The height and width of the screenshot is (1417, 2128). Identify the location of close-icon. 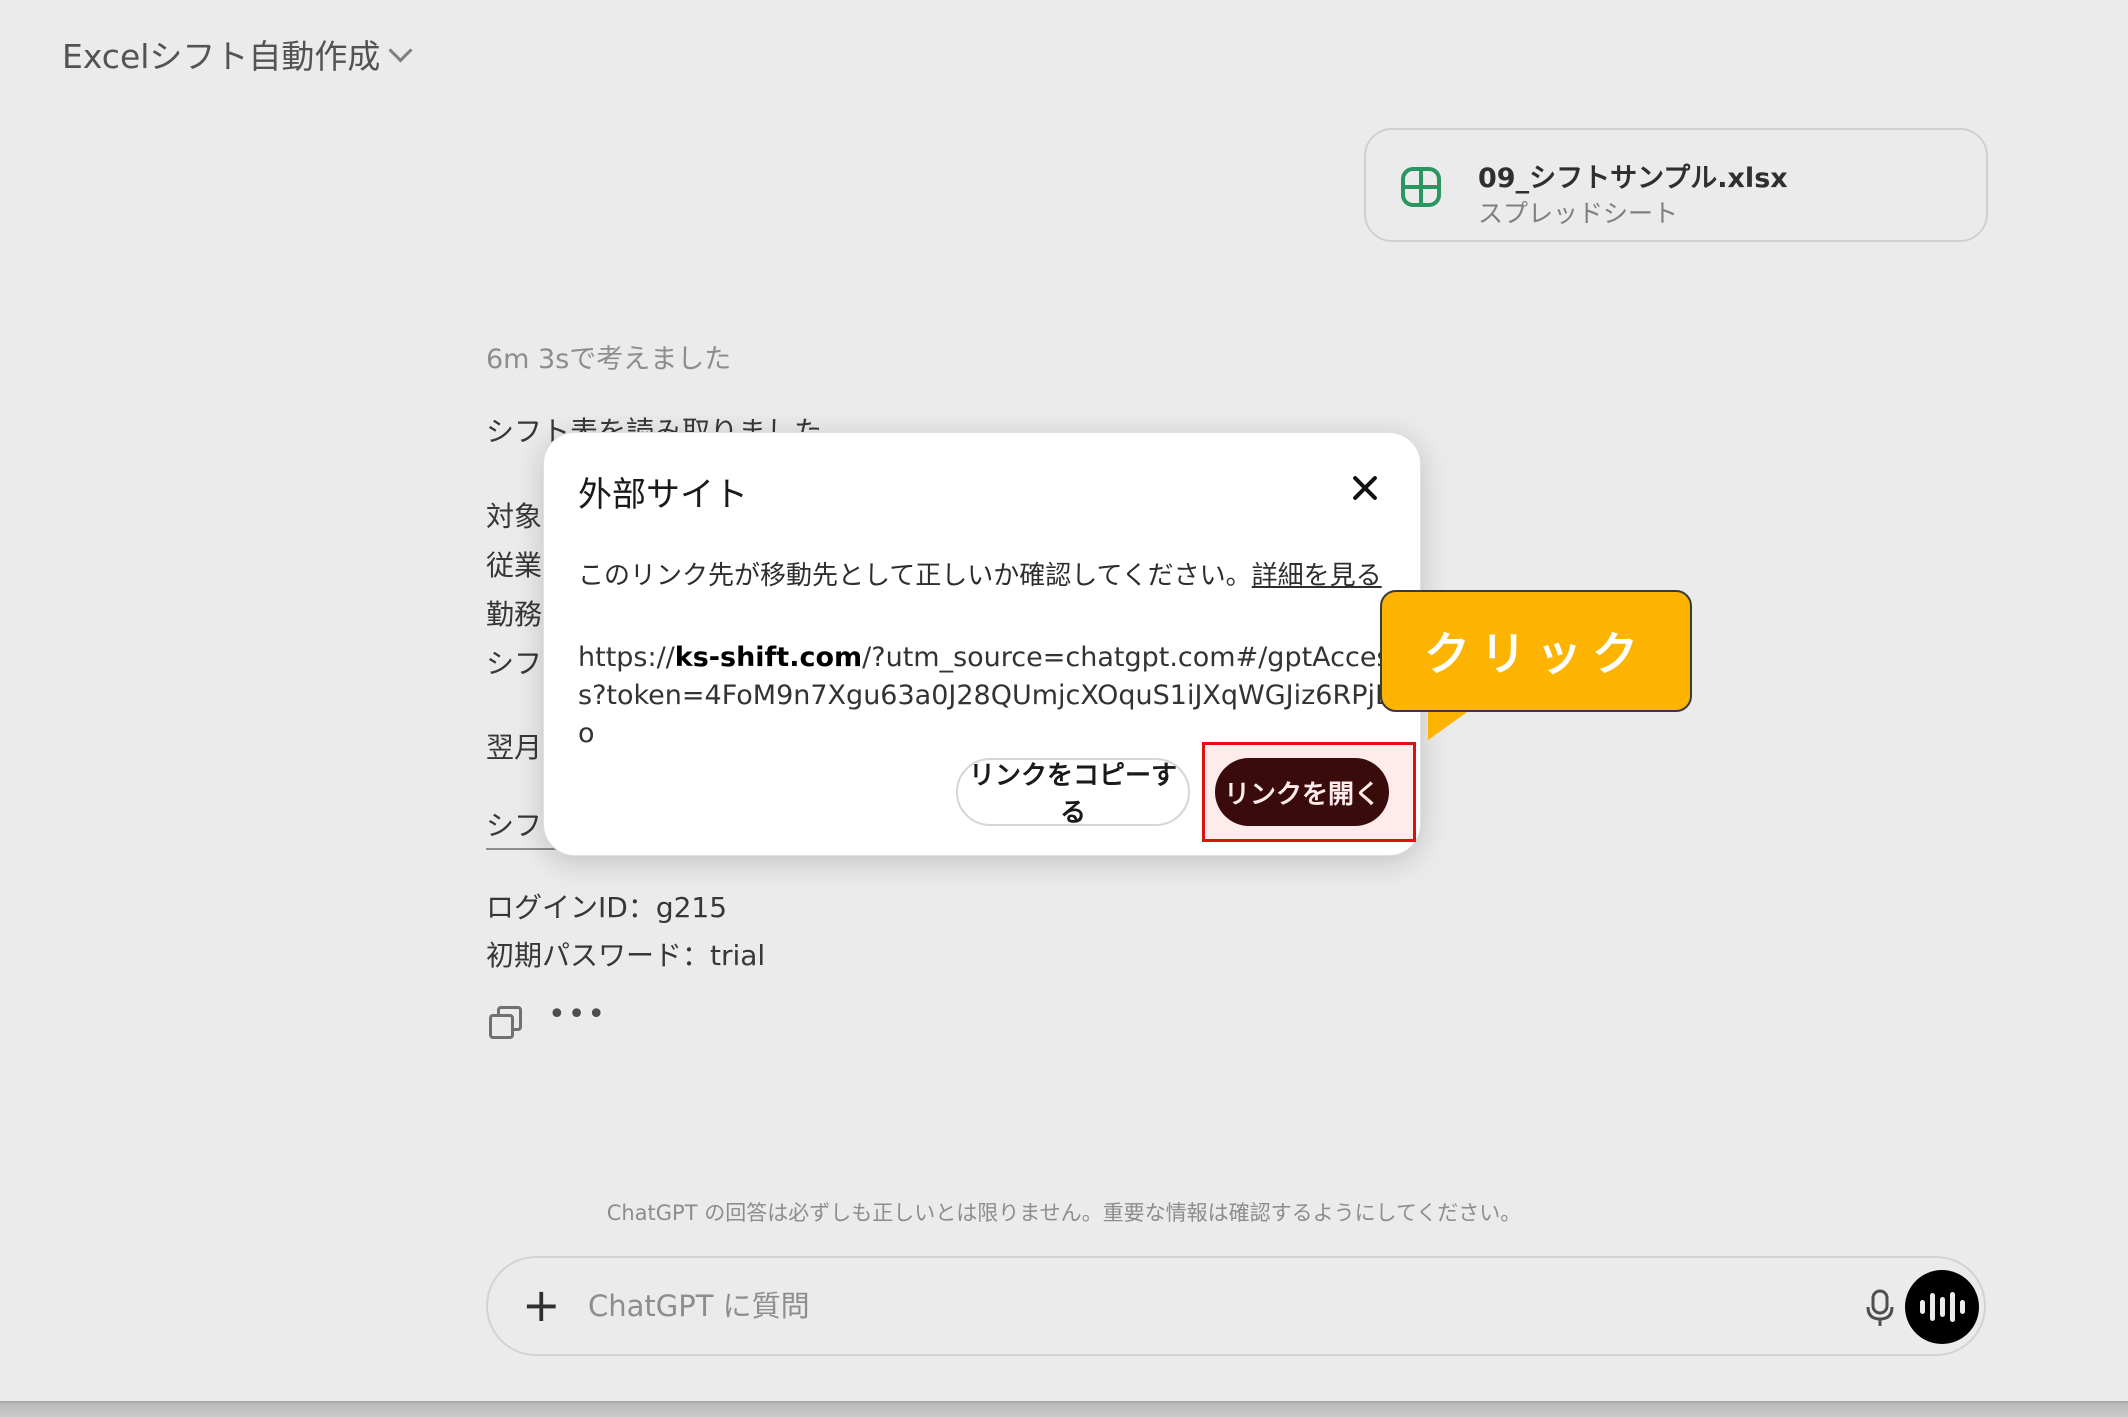
(1365, 488).